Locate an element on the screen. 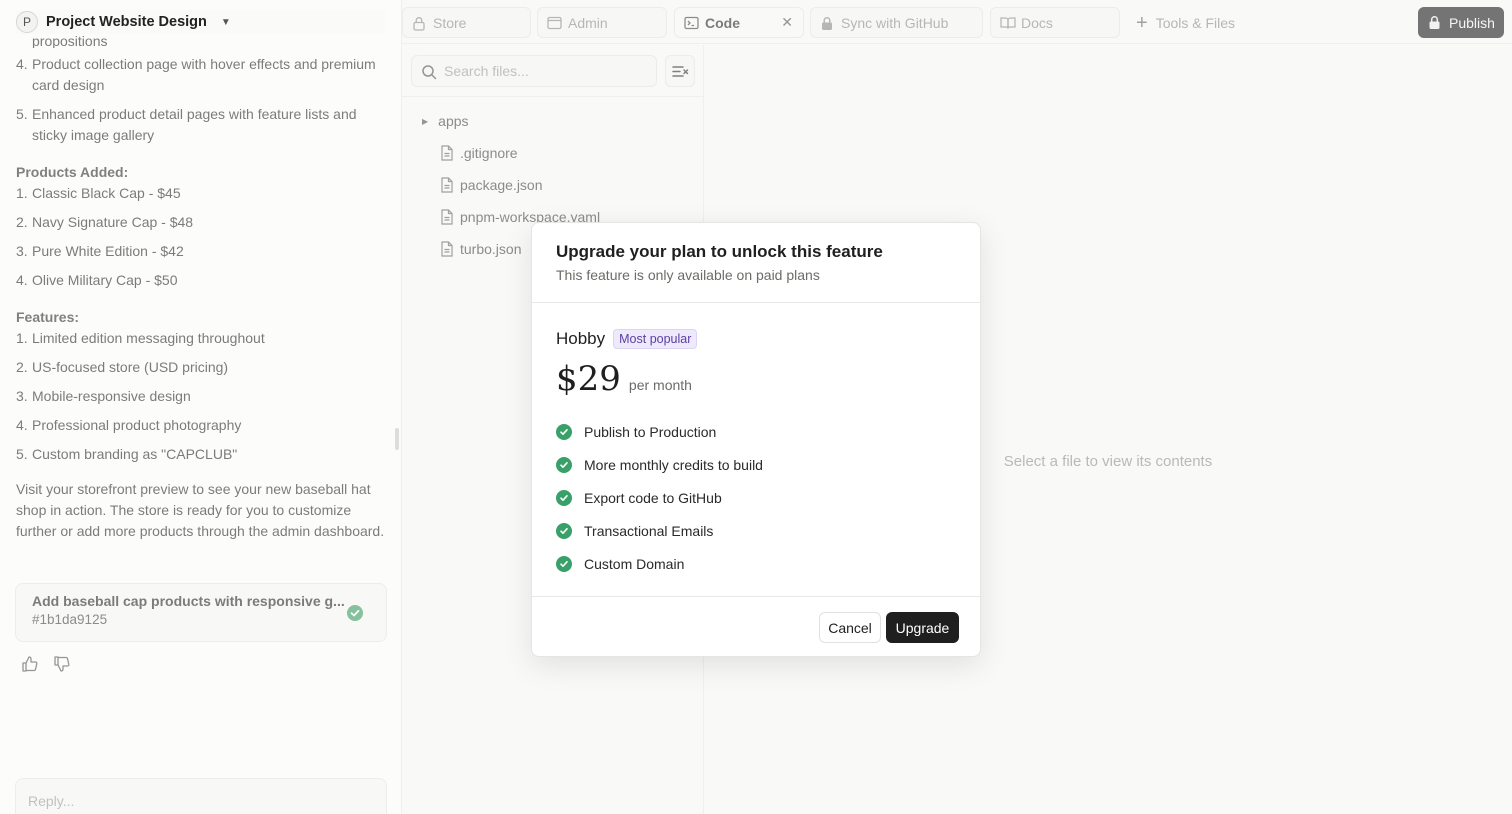 Image resolution: width=1512 pixels, height=814 pixels. dialog-title: Upgrade your plan to unlock this feature is located at coordinates (719, 251).